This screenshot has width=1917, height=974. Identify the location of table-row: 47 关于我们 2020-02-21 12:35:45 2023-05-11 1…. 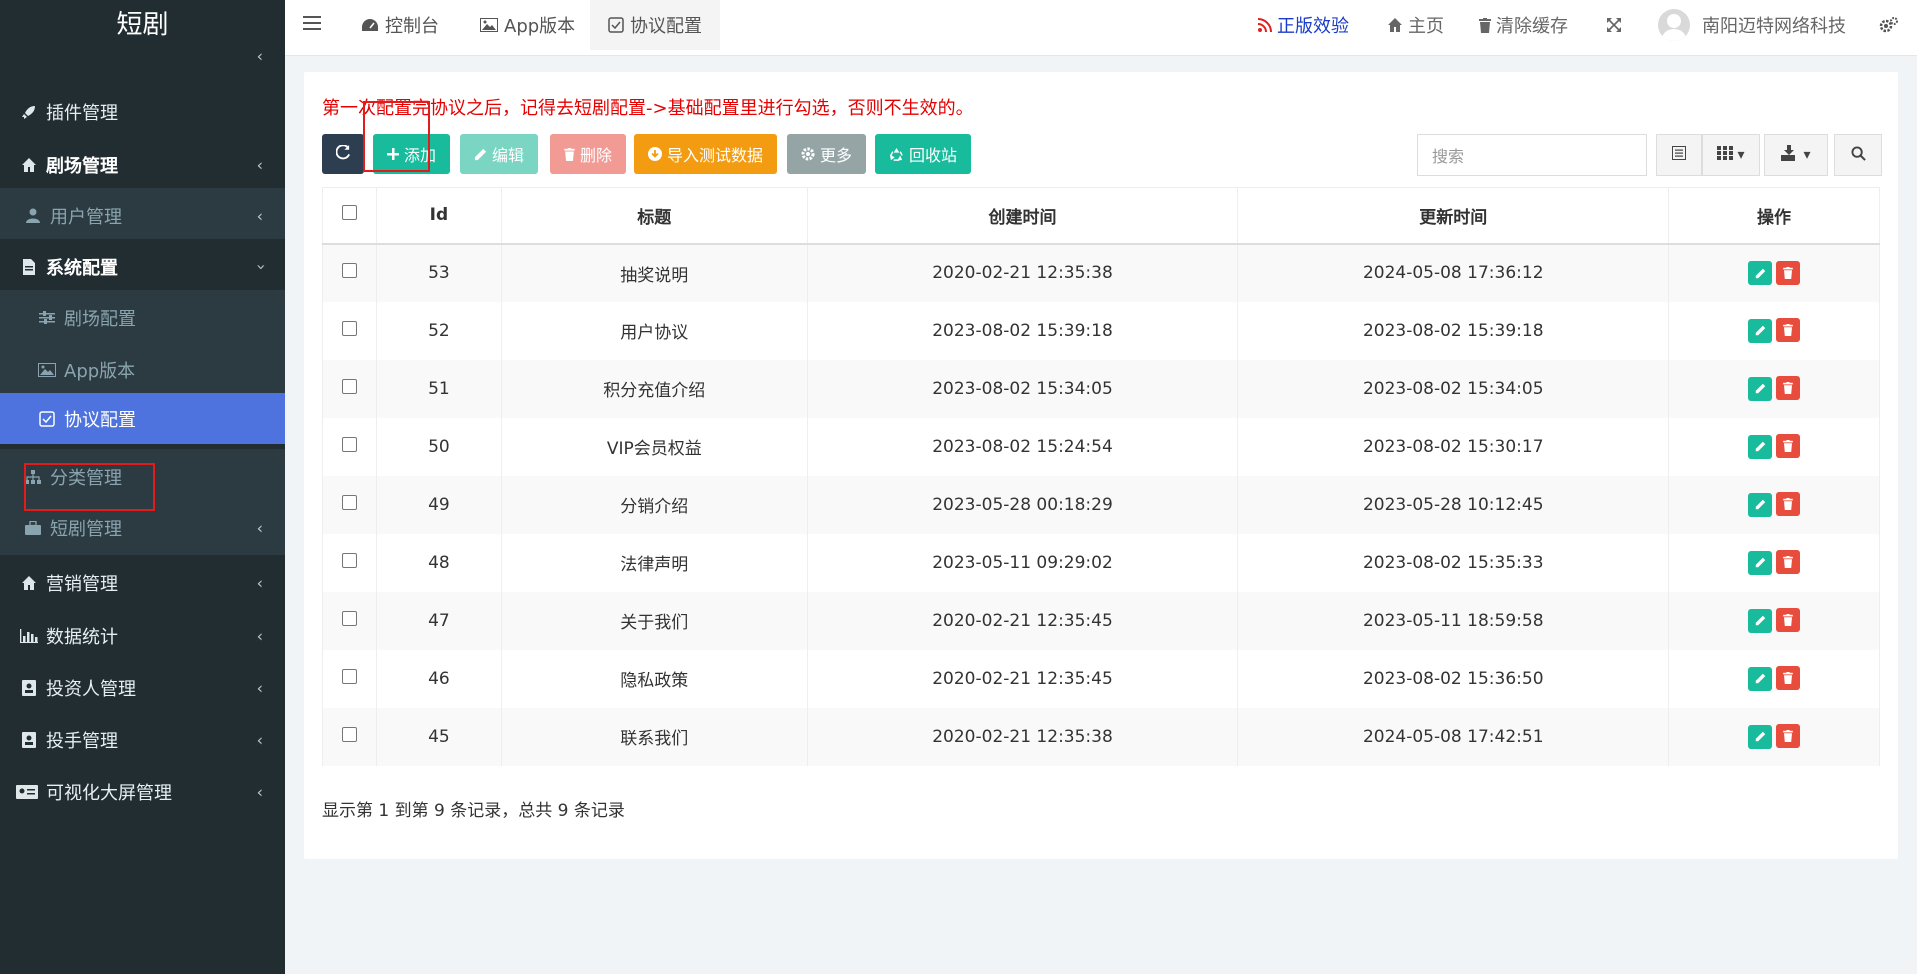
(1101, 620).